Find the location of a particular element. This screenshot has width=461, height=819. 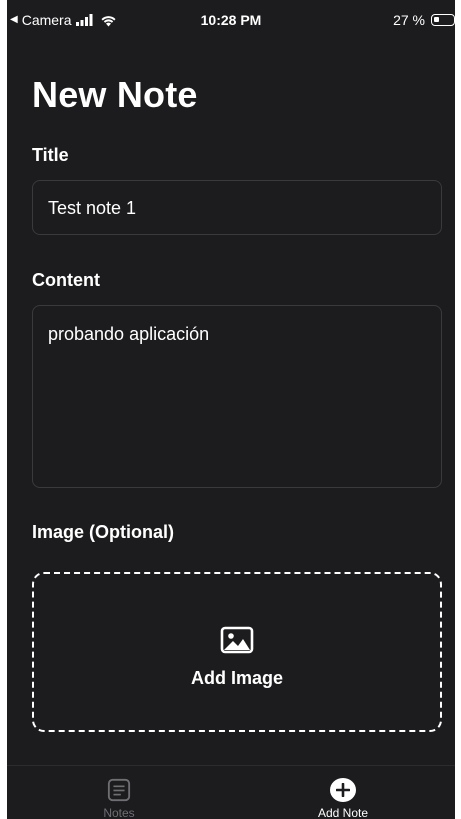

title-input: Test note 1 is located at coordinates (237, 207).